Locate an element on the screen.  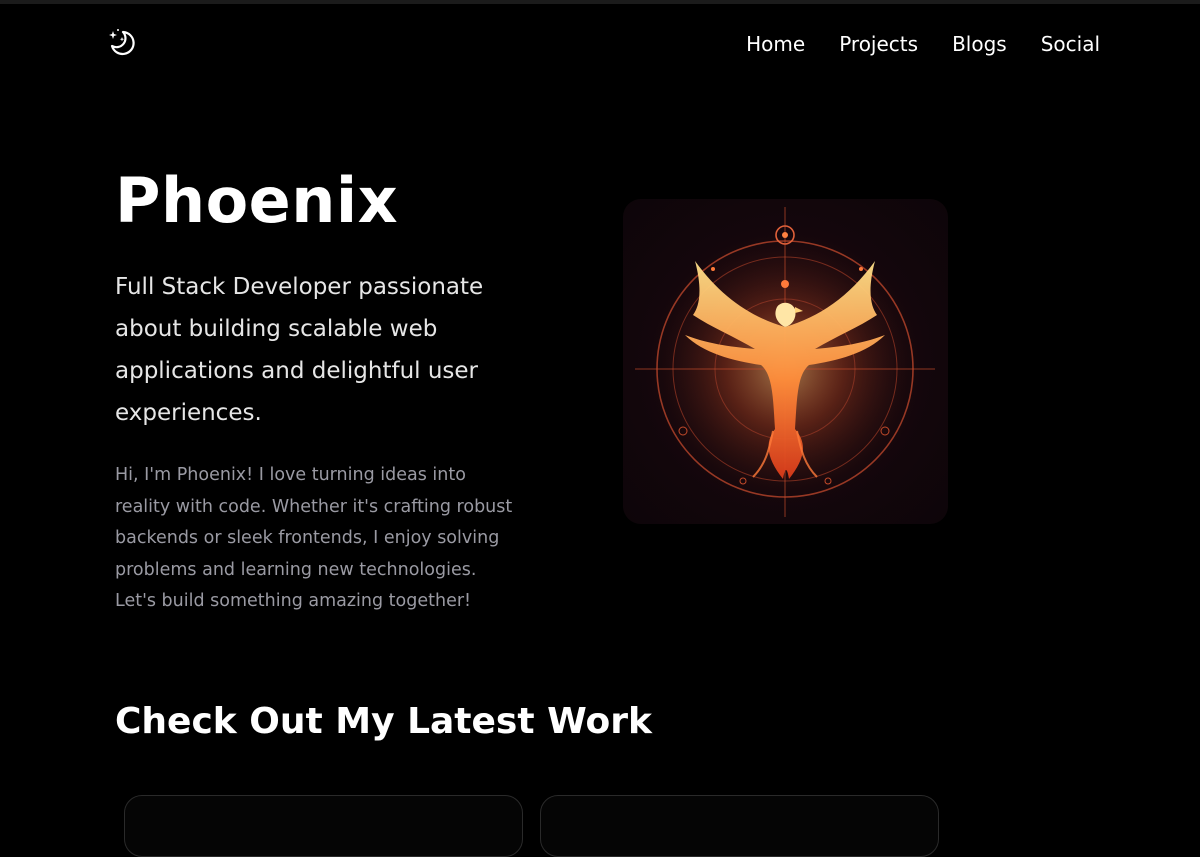
hero-name: Phoenix is located at coordinates (257, 200).